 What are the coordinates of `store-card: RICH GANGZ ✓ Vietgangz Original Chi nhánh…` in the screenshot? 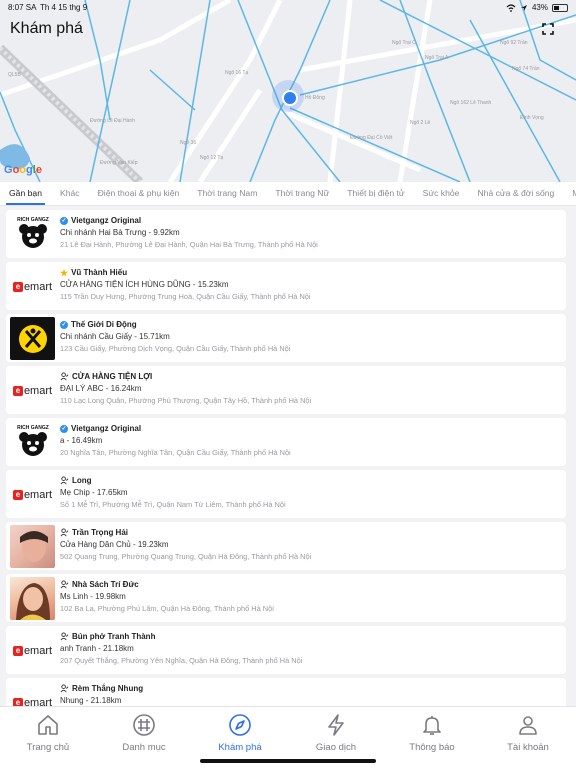 It's located at (286, 234).